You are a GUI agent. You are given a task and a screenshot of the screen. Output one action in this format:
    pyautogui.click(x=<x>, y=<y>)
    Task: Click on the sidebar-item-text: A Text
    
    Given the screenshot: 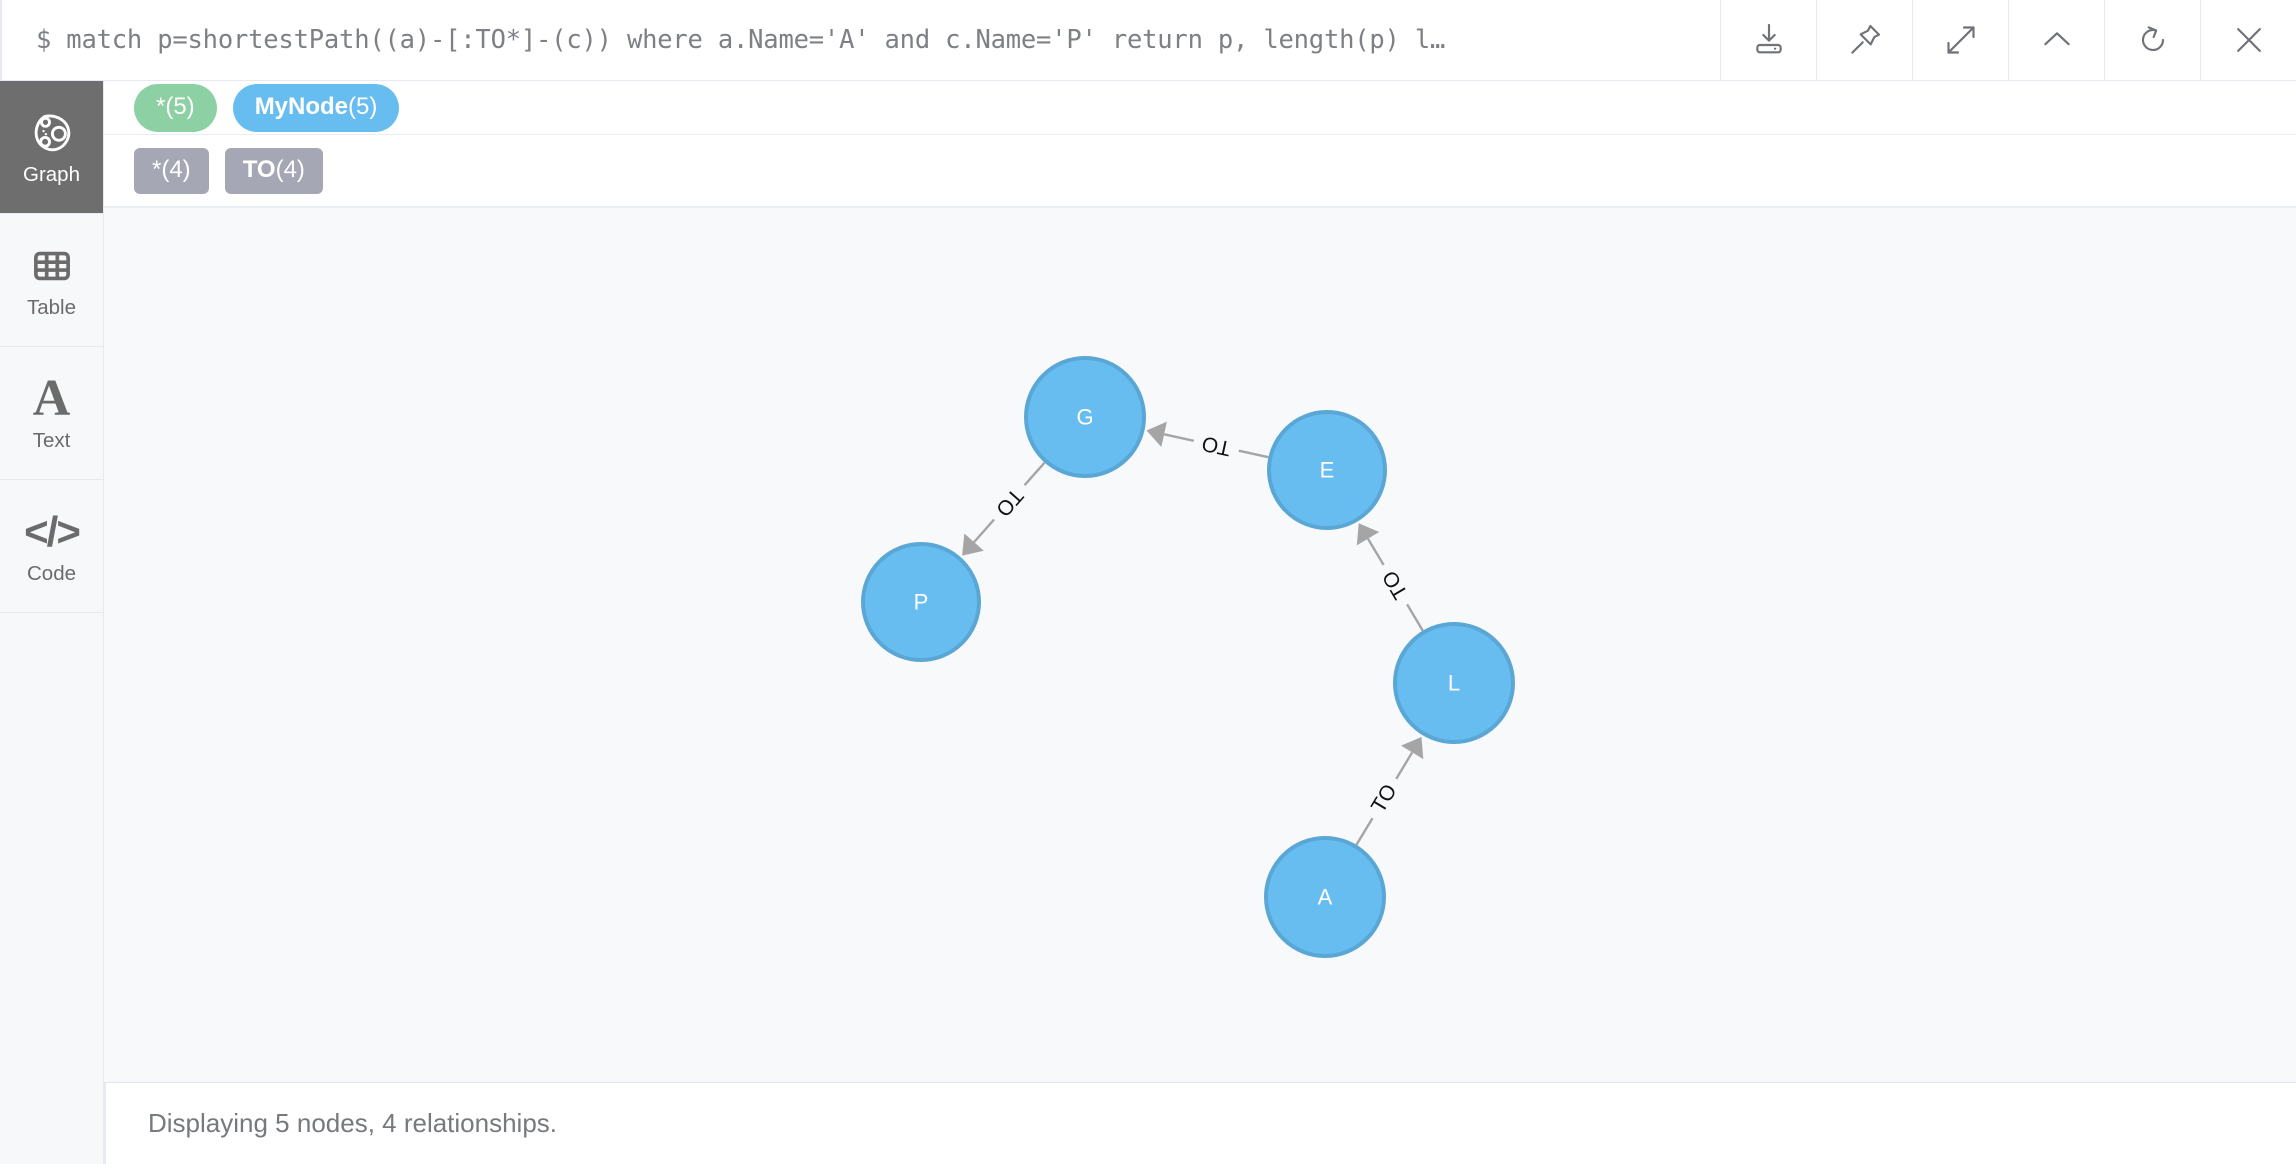 What is the action you would take?
    pyautogui.click(x=51, y=413)
    